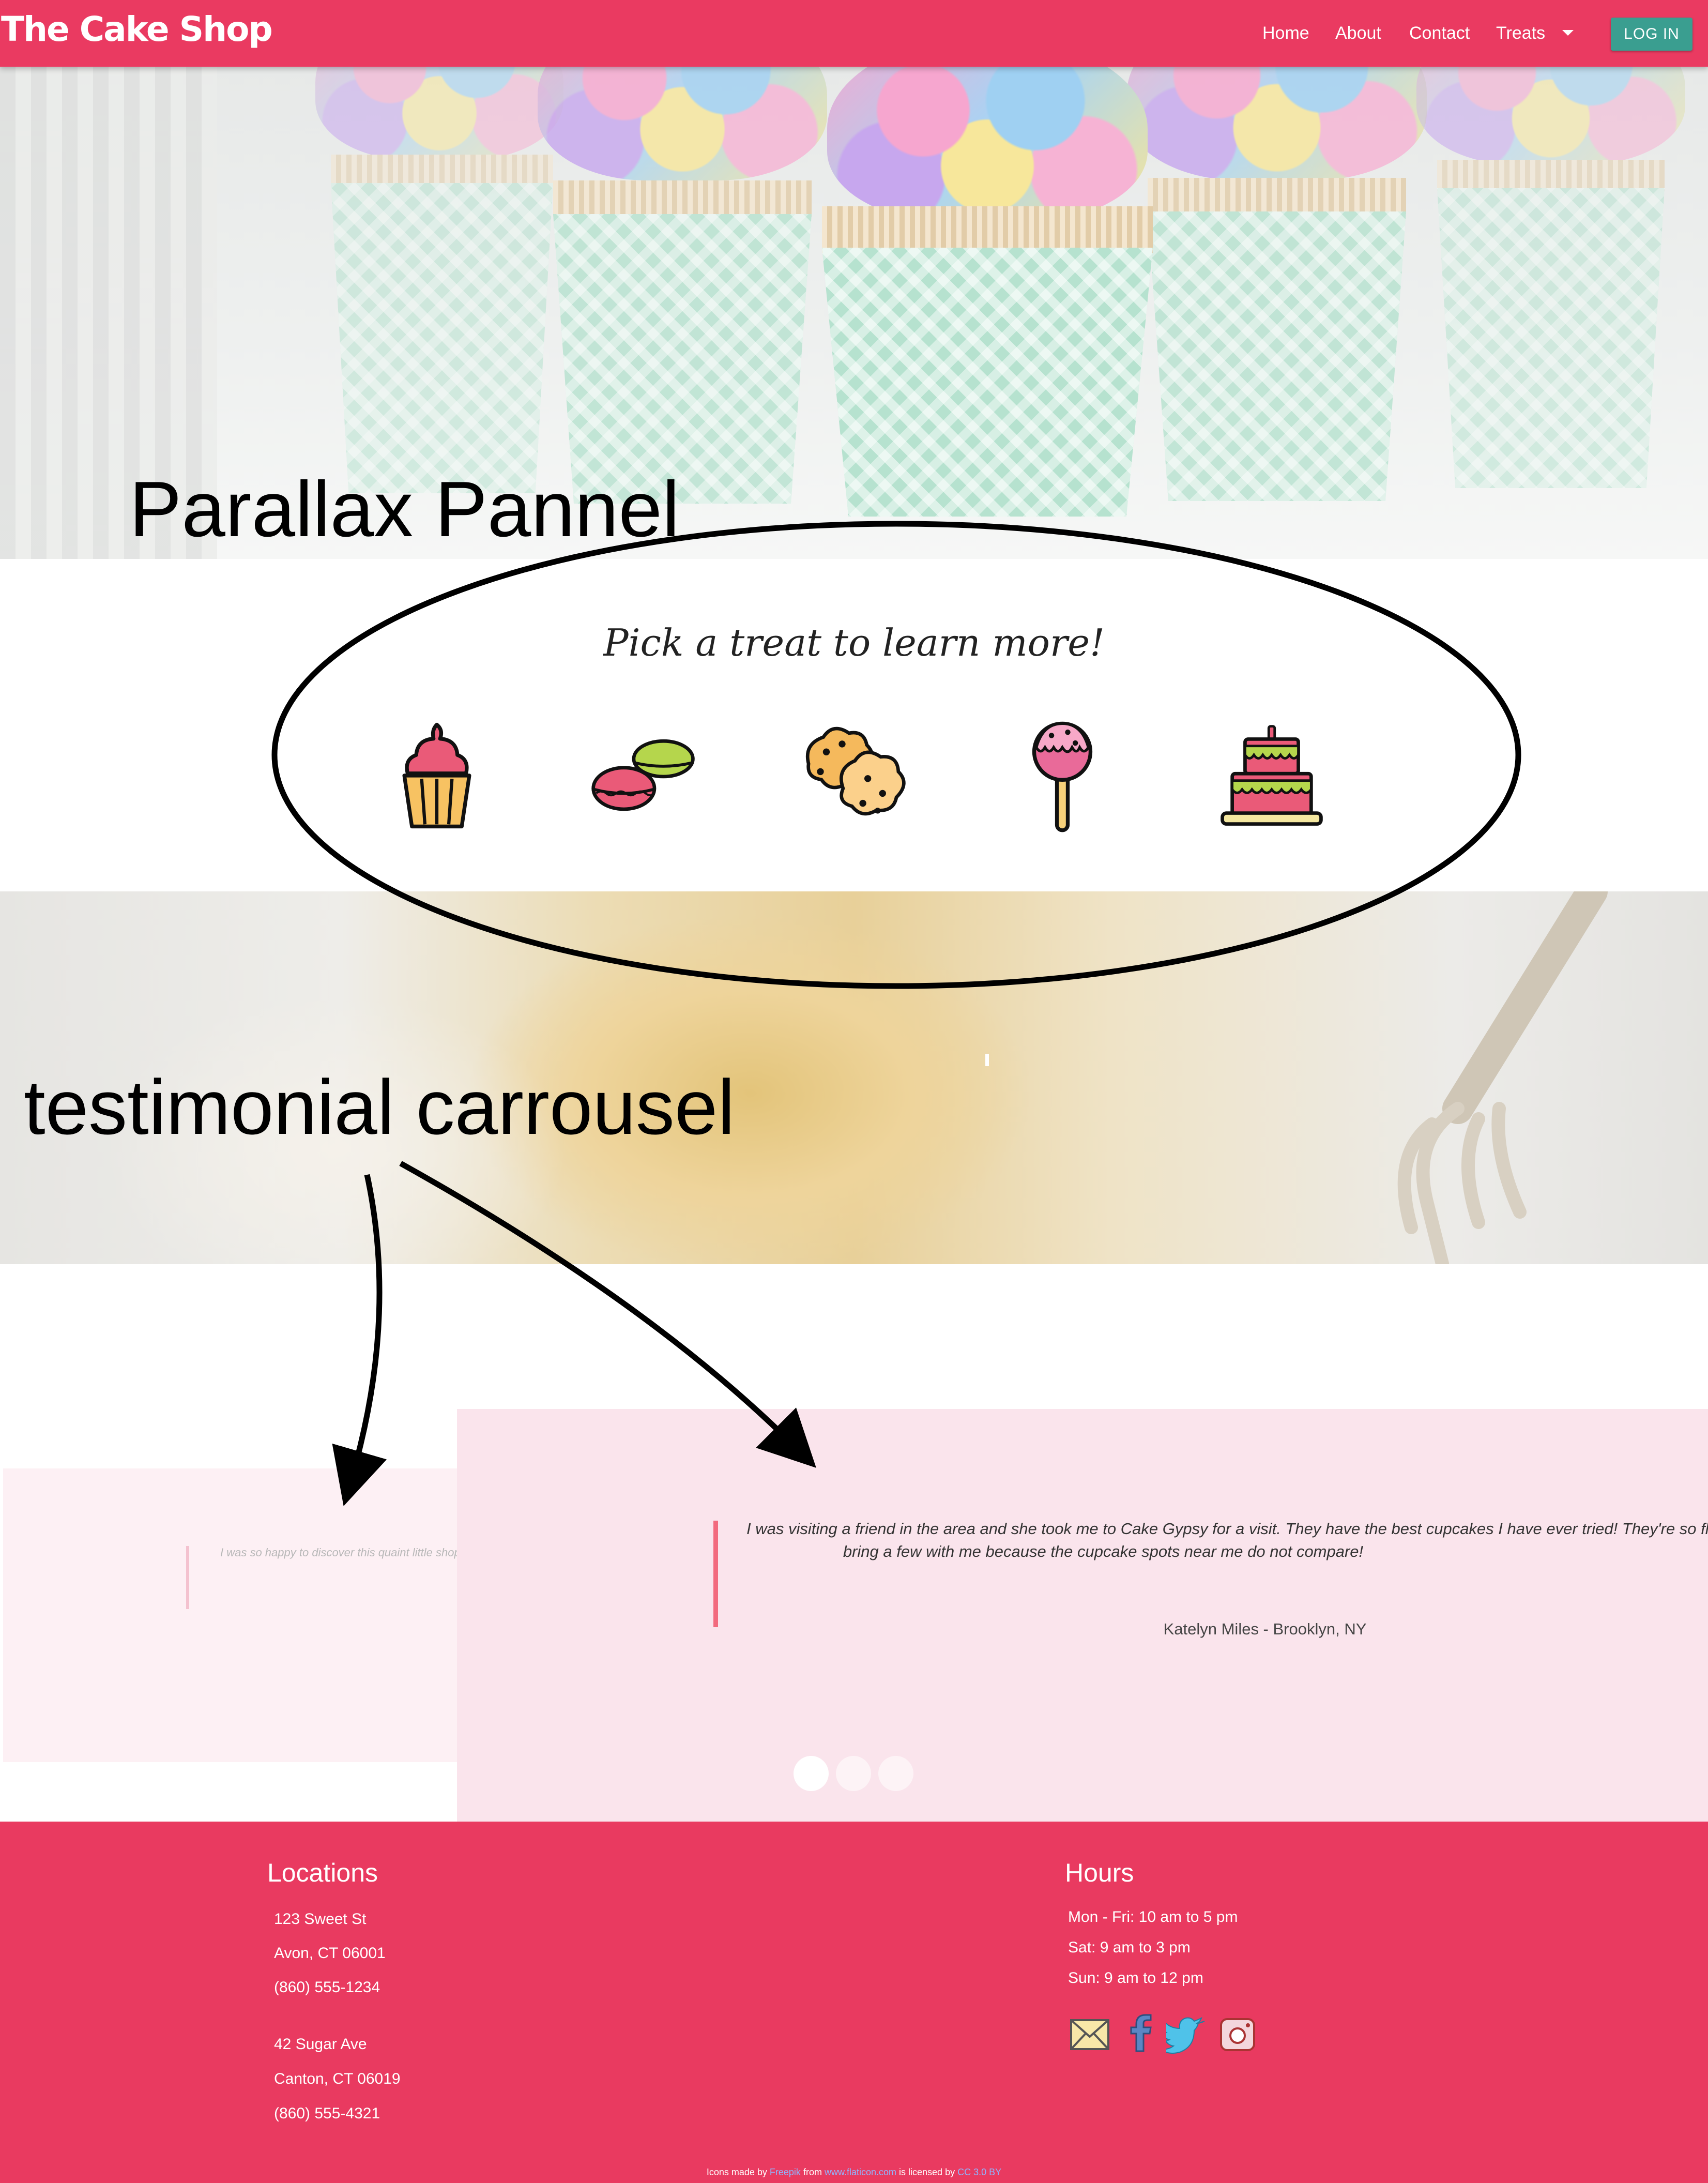 The image size is (1708, 2183). What do you see at coordinates (1099, 1873) in the screenshot?
I see `hours-heading: Hours` at bounding box center [1099, 1873].